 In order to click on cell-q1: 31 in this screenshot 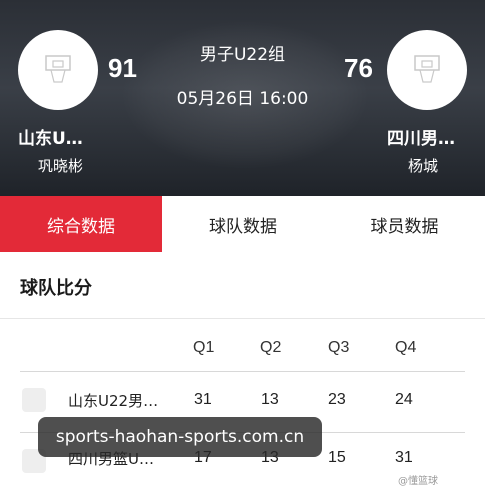, I will do `click(203, 399)`.